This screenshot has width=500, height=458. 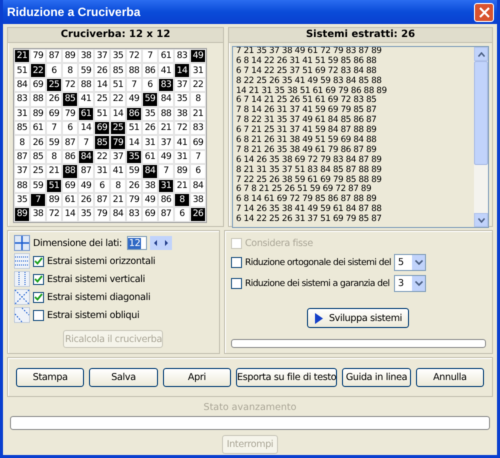 What do you see at coordinates (353, 161) in the screenshot?
I see `list-item: 6 14 26 35 38 69 72 79 83 84 87 89` at bounding box center [353, 161].